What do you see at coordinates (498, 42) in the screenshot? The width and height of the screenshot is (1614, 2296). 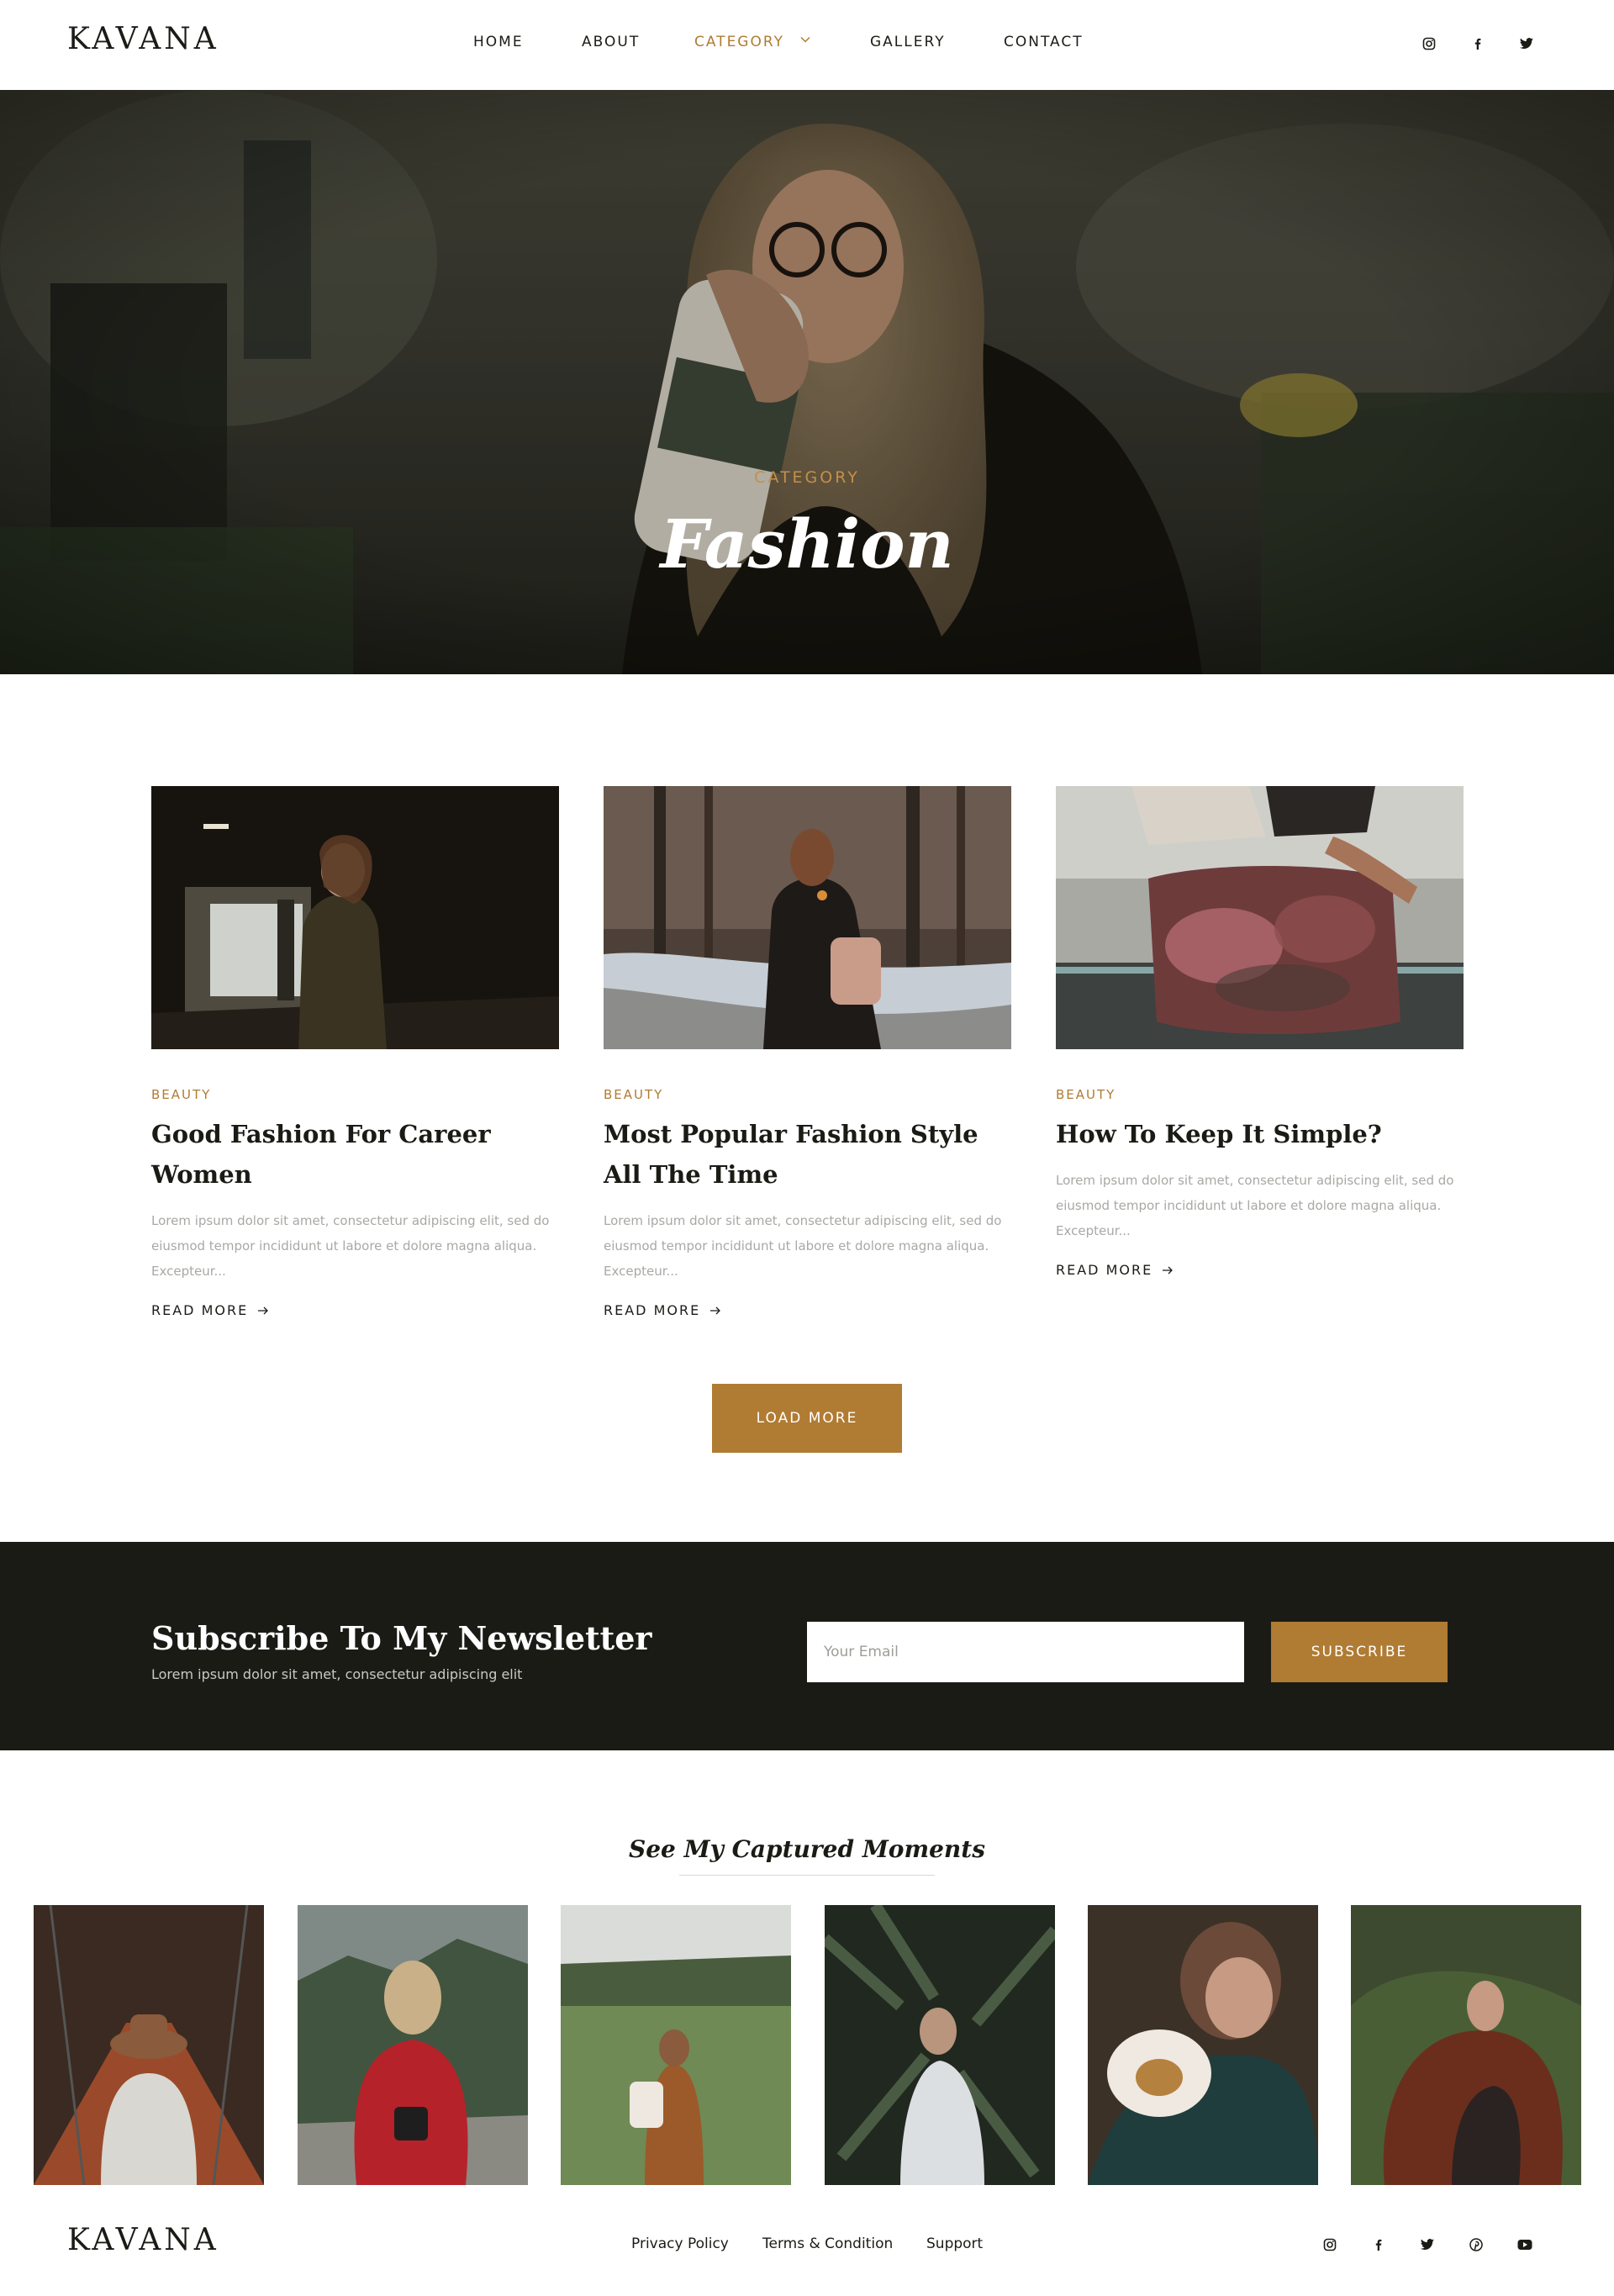 I see `nav-home: HOME` at bounding box center [498, 42].